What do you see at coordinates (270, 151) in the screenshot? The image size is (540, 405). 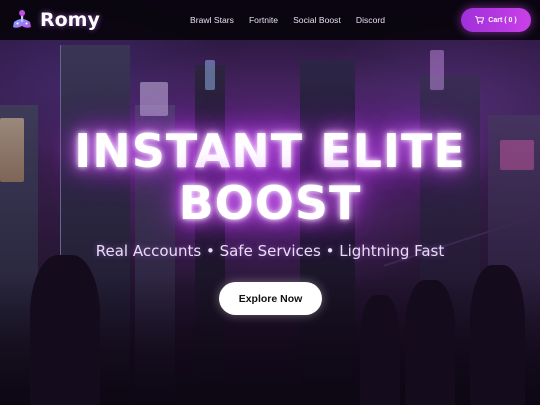 I see `hero-title-line-1: INSTANT ELITE` at bounding box center [270, 151].